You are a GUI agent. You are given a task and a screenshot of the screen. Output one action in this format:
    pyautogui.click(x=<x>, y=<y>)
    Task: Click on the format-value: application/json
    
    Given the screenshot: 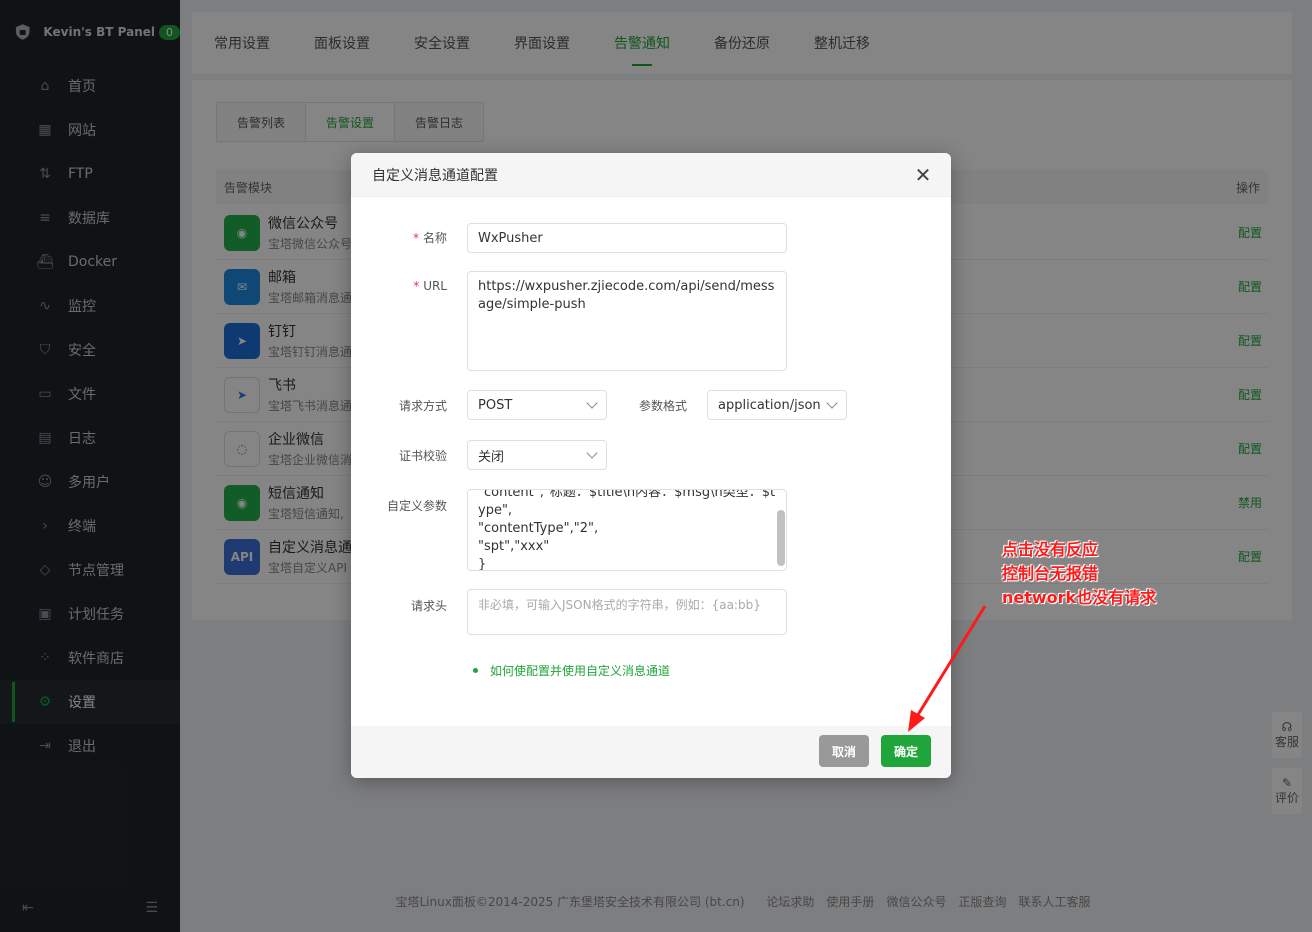 What is the action you would take?
    pyautogui.click(x=769, y=405)
    